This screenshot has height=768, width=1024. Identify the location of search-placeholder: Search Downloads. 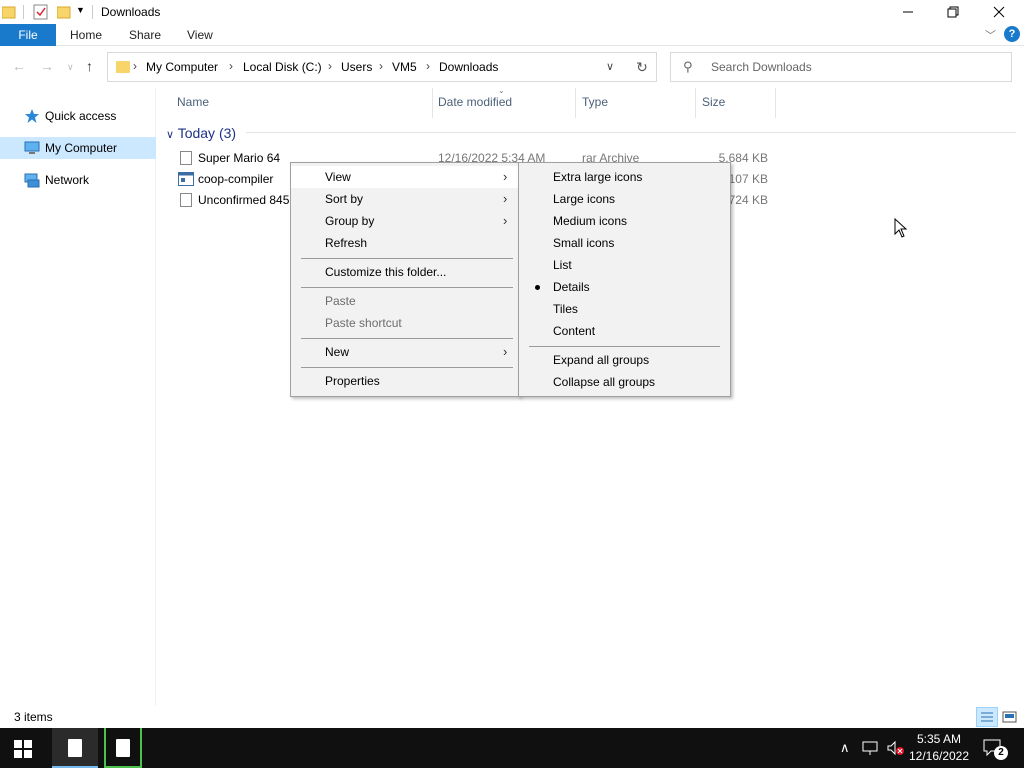
(761, 67).